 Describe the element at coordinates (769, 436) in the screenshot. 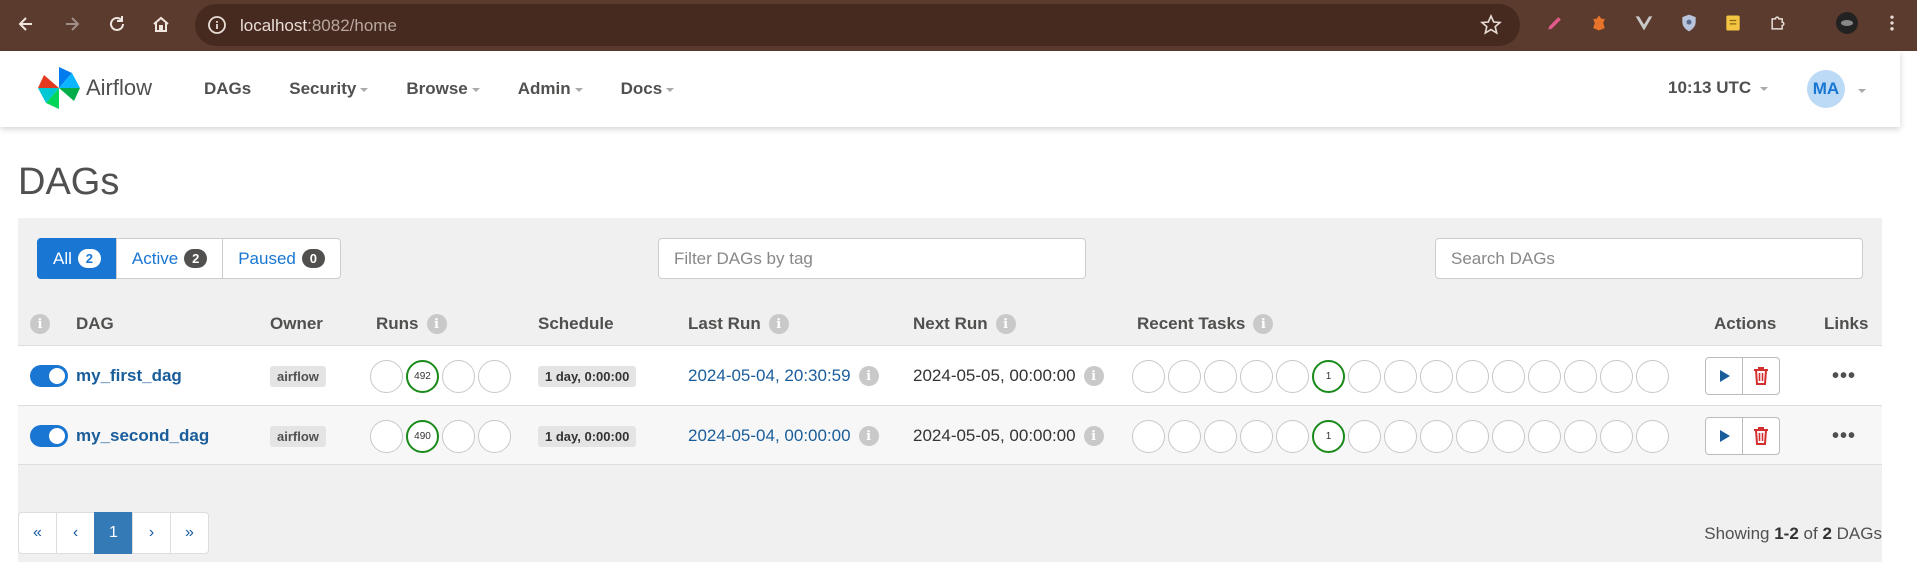

I see `last-run-link: 2024-05-04, 00:00:00` at that location.